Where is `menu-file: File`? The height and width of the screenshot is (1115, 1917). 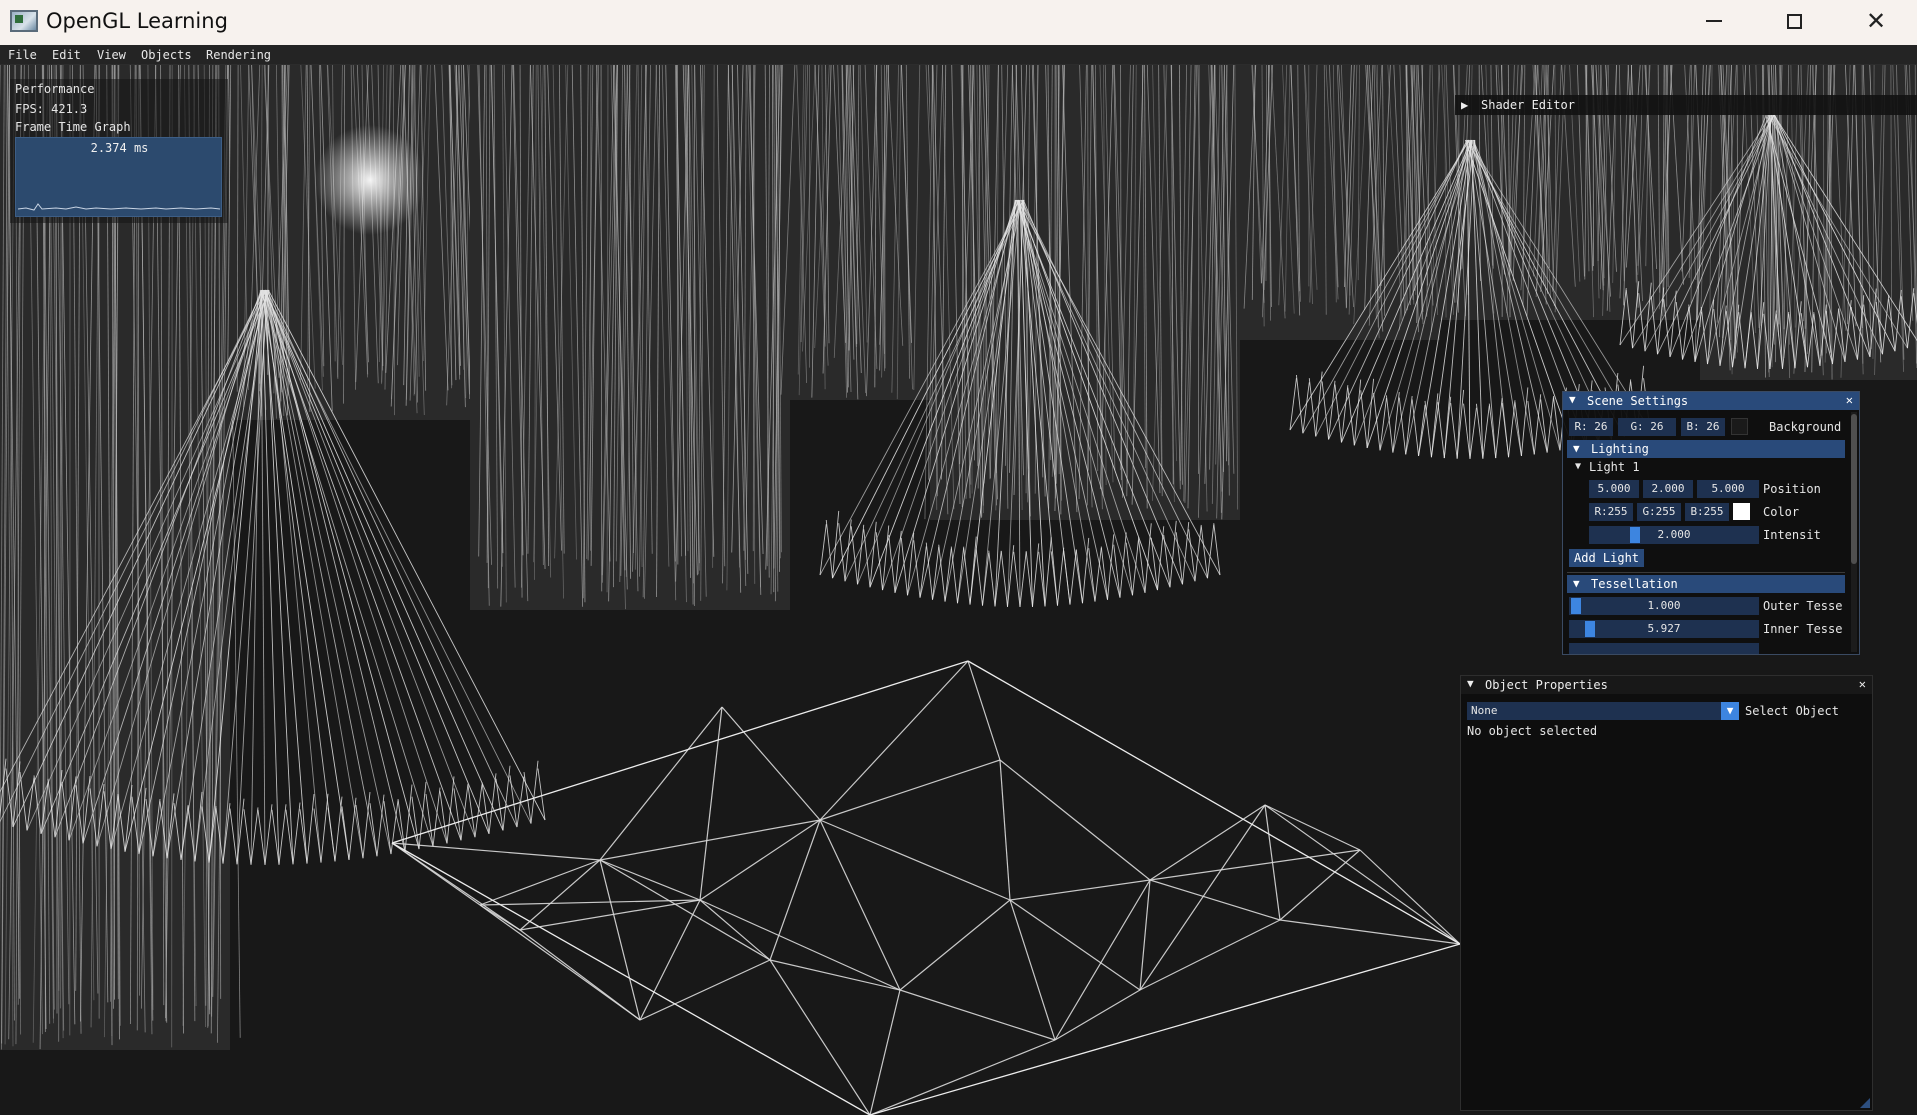 menu-file: File is located at coordinates (22, 55).